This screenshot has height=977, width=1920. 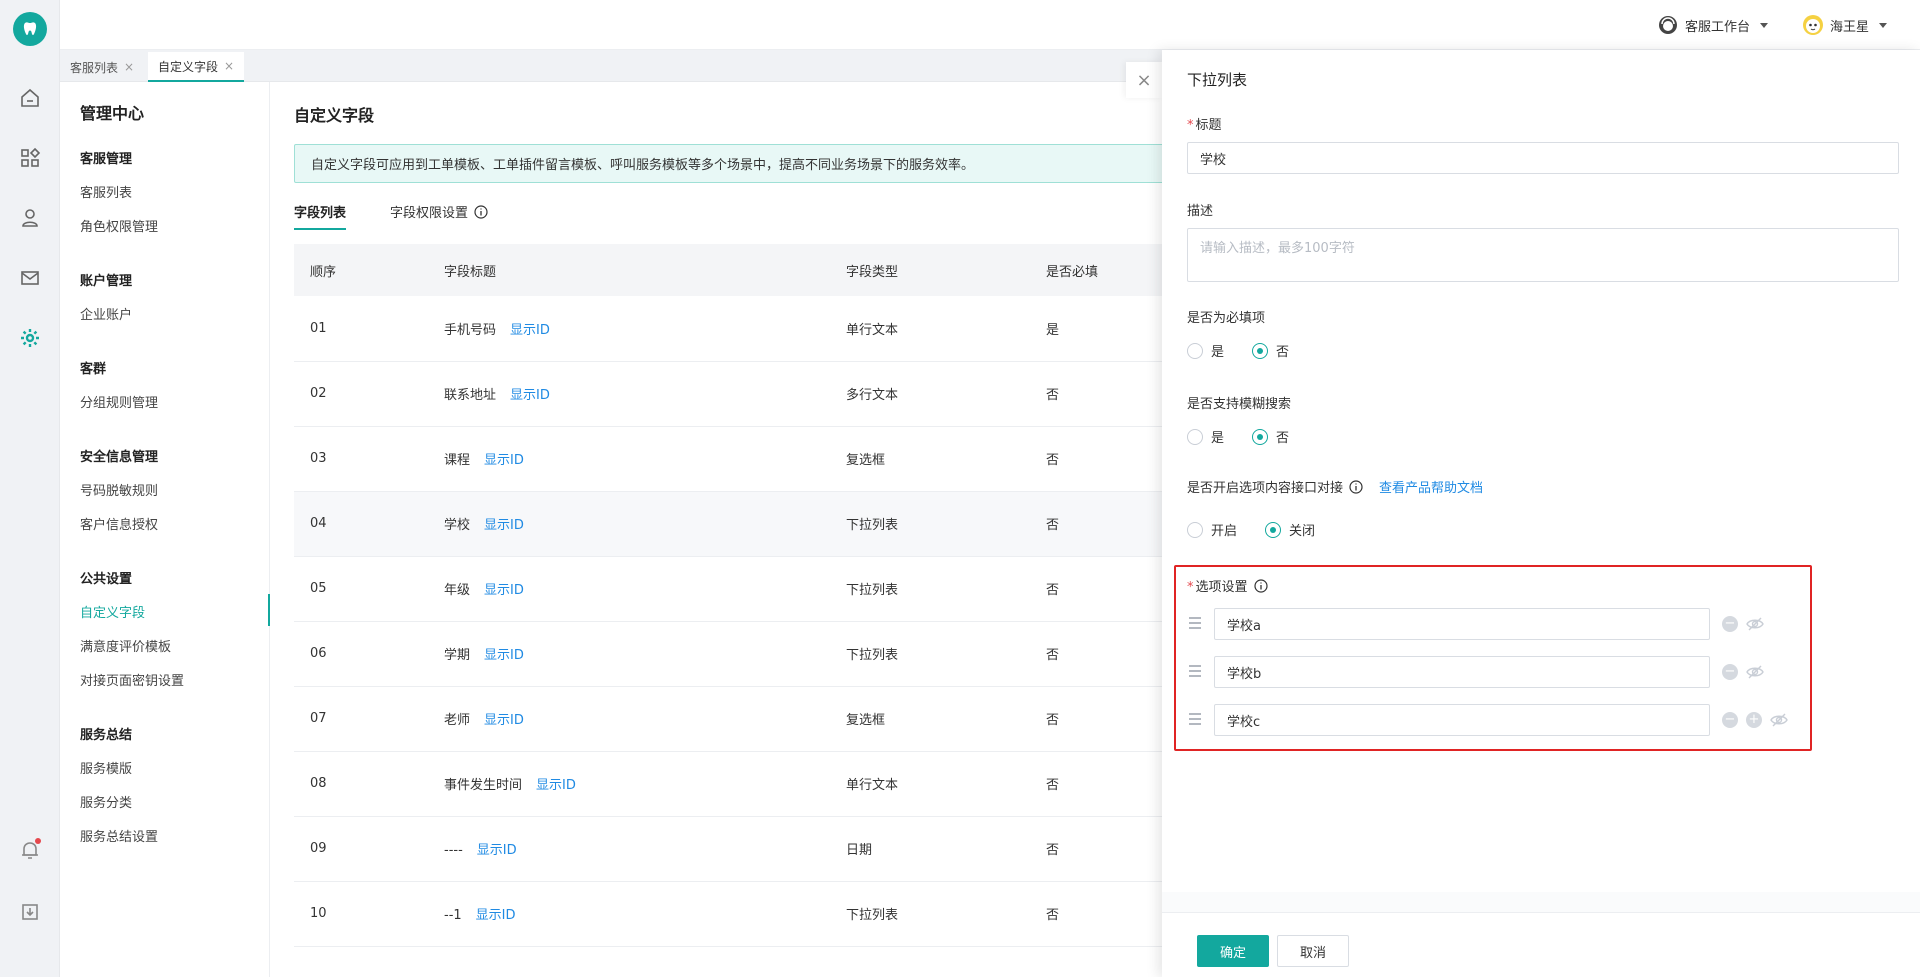 What do you see at coordinates (119, 225) in the screenshot?
I see `menu-item-role-permissions: 角色权限管理` at bounding box center [119, 225].